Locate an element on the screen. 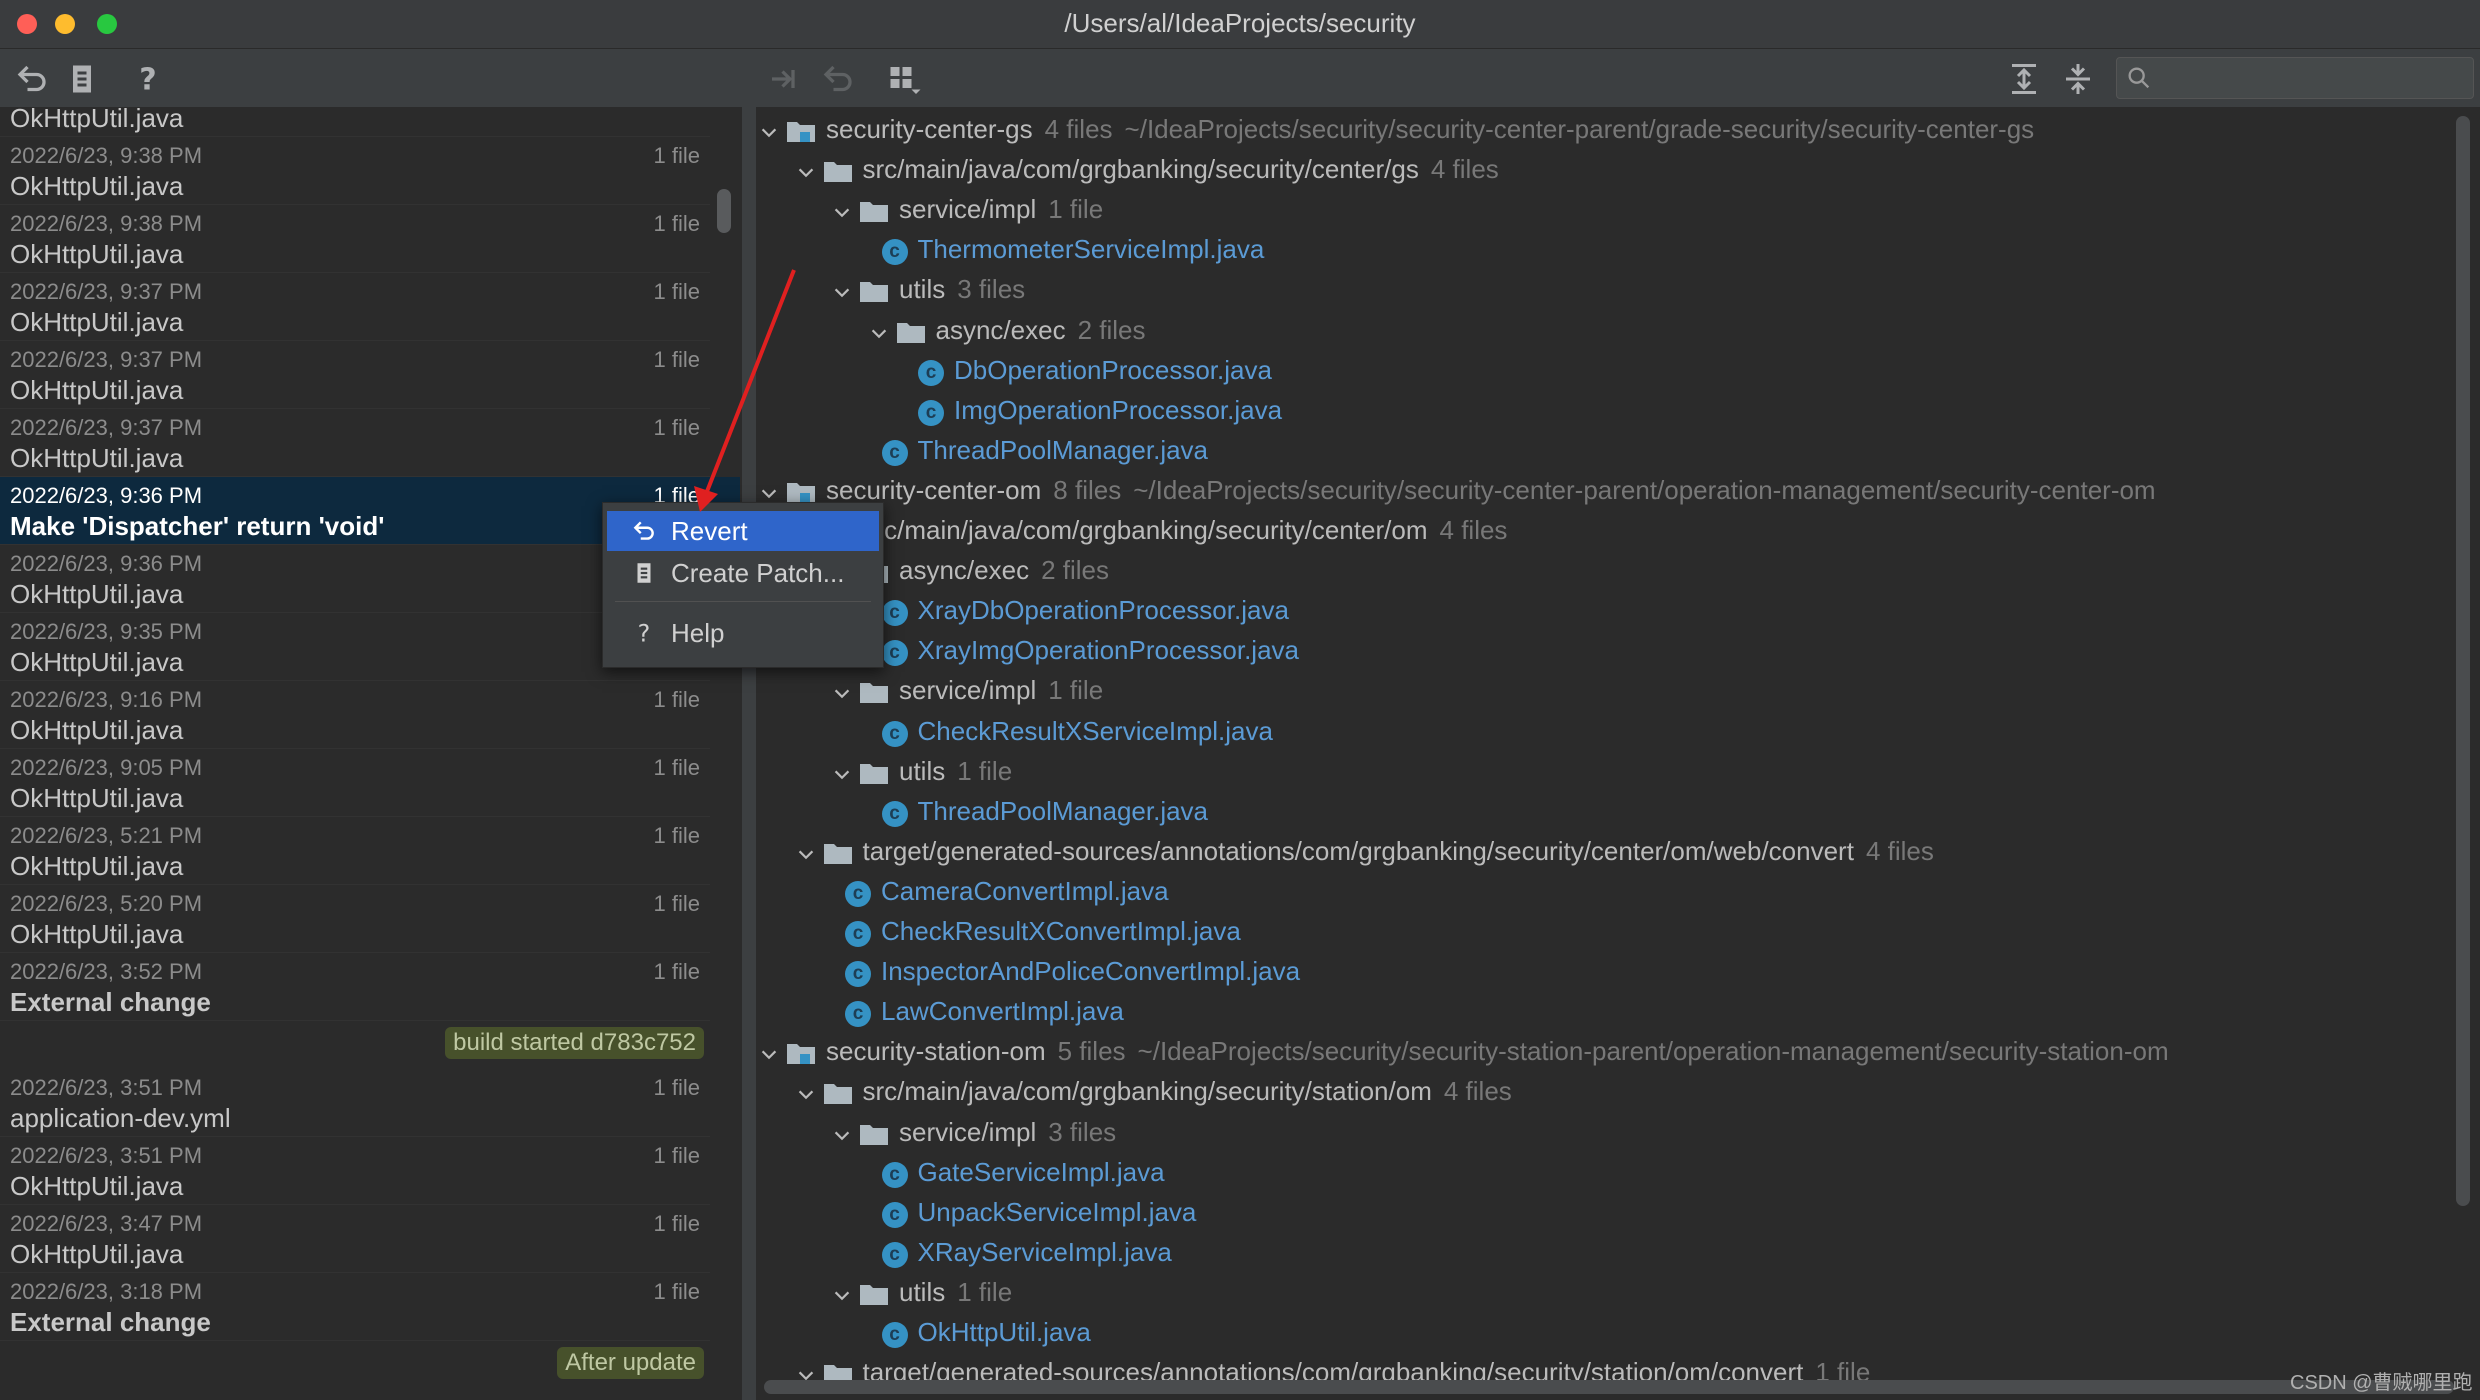  history-entry: 2022/6/23, 3:47 PM 1 file OkHttpUtil.java is located at coordinates (370, 1239).